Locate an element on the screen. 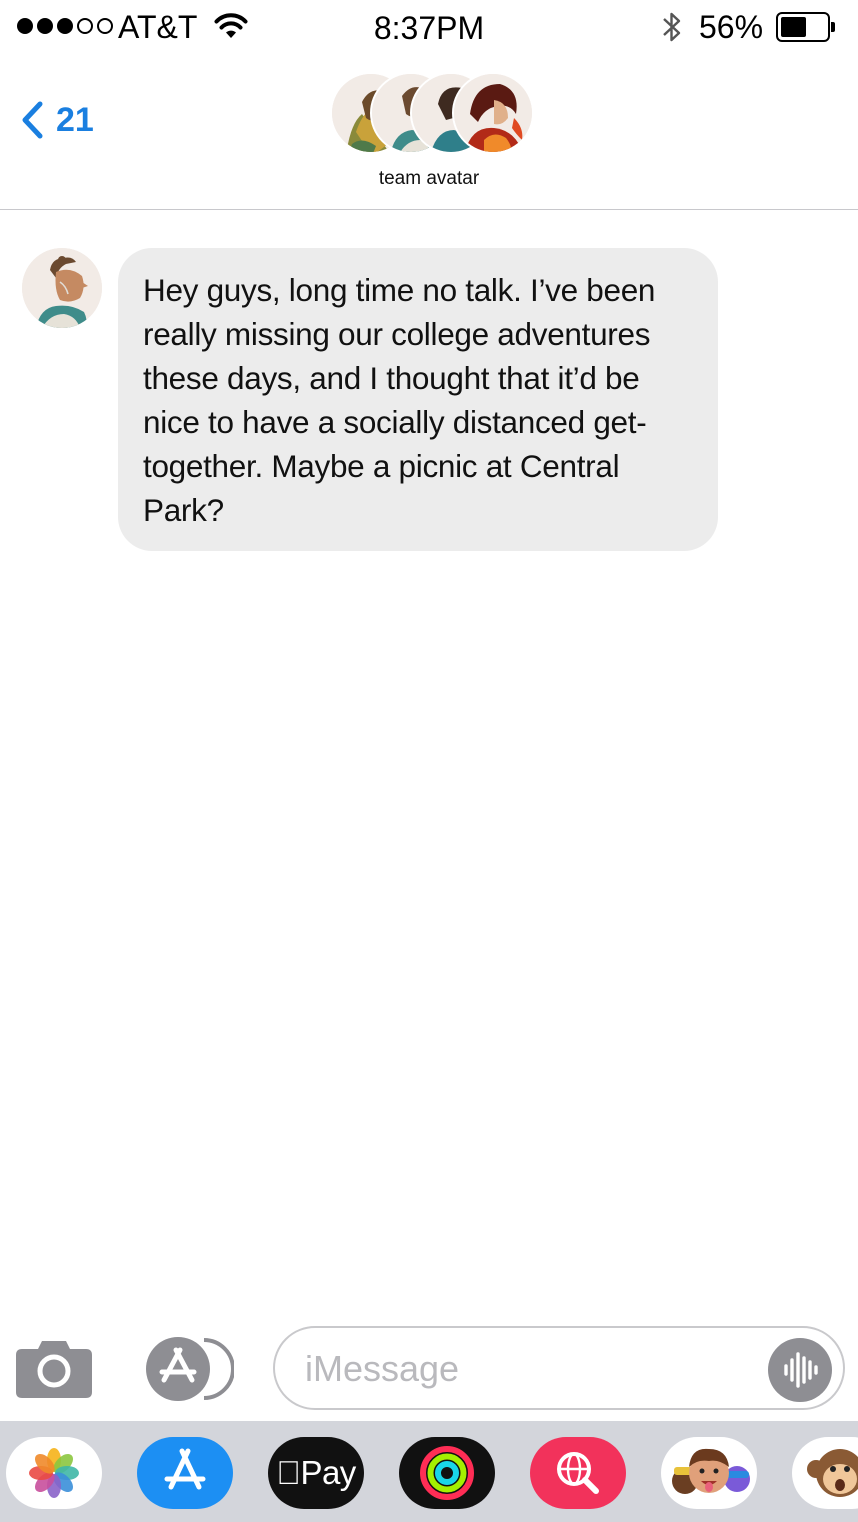 The image size is (858, 1522). apple-pay-icon: Pay is located at coordinates (316, 1473).